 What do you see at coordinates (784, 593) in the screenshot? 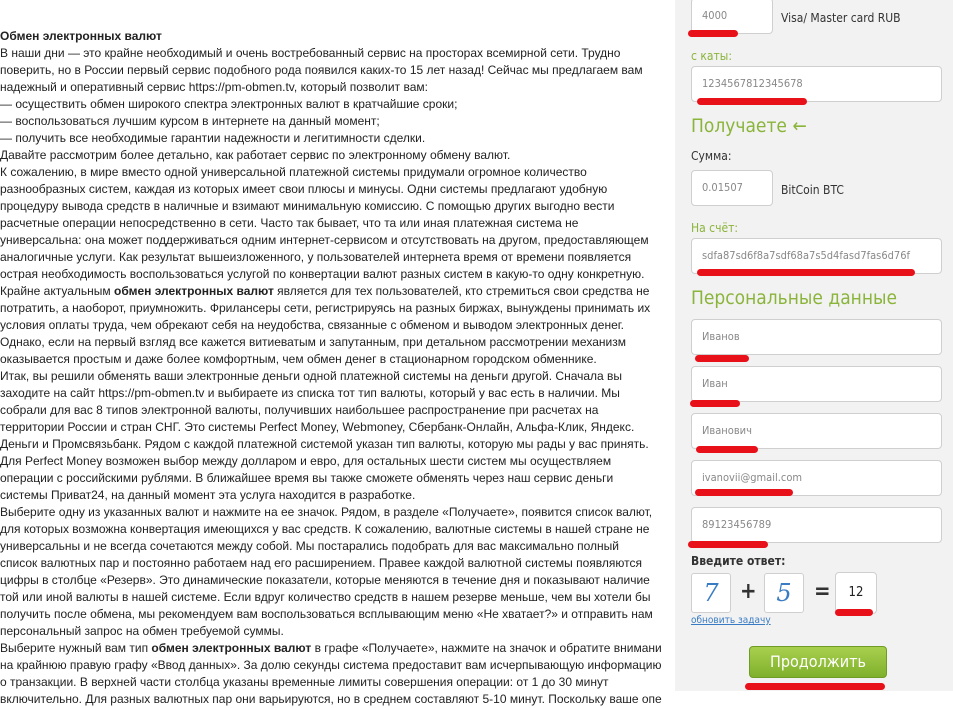
I see `captcha-digit-b: 5` at bounding box center [784, 593].